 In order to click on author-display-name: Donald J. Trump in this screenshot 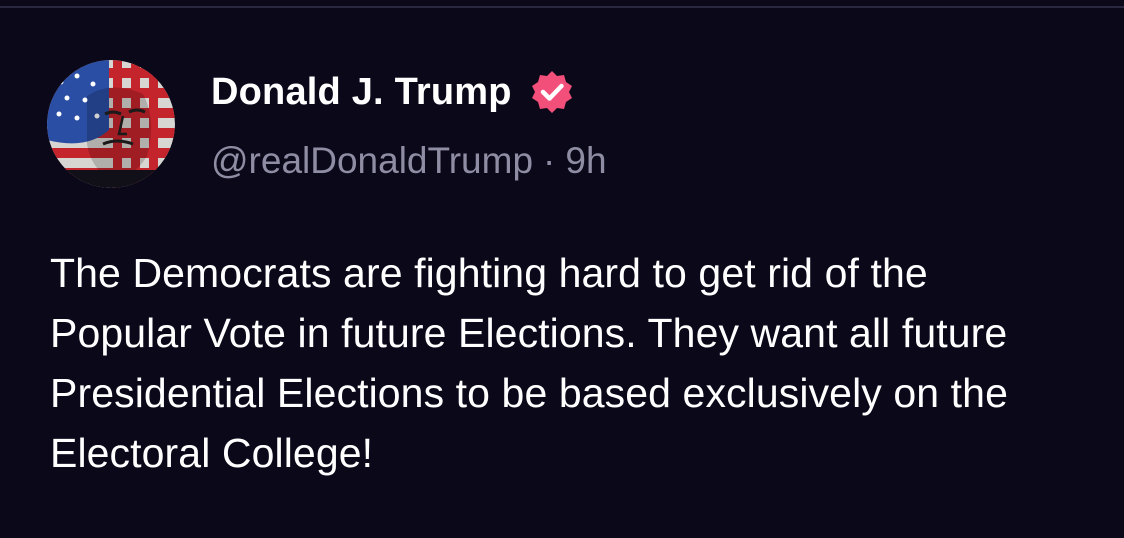, I will do `click(361, 92)`.